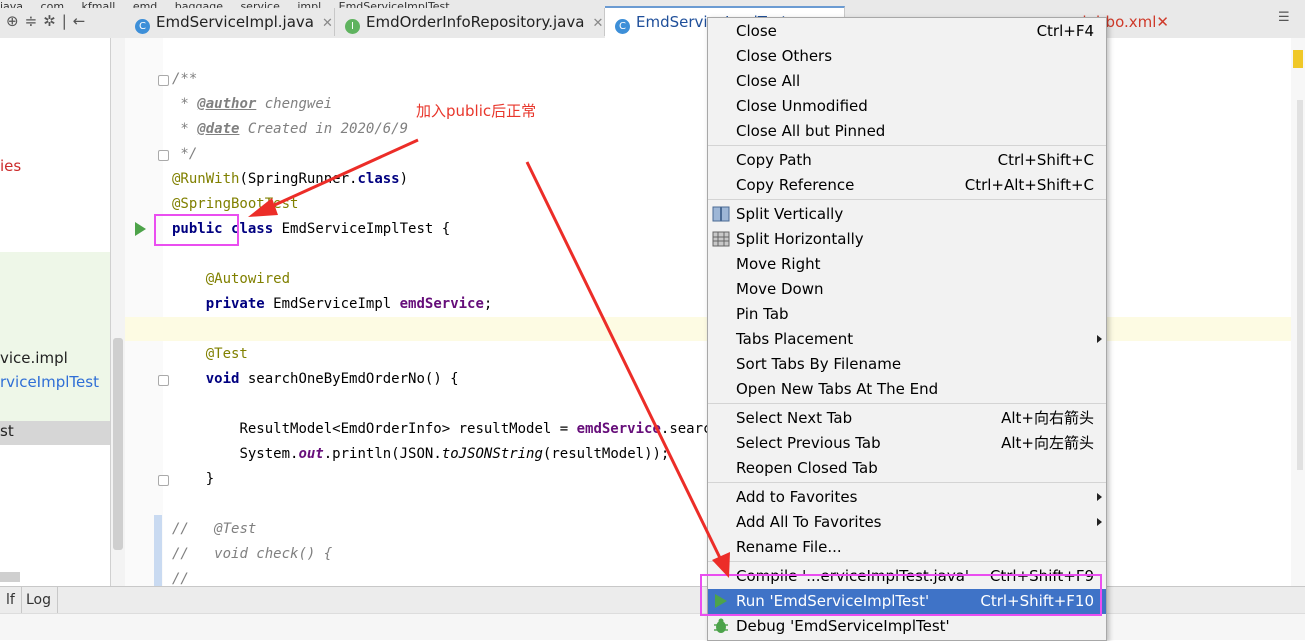 This screenshot has width=1305, height=641. I want to click on code-token: EmdServiceImpl, so click(332, 304).